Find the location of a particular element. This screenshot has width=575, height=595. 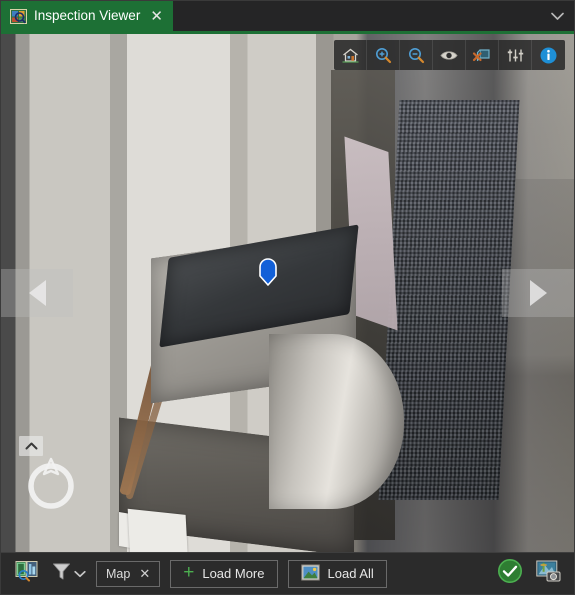

load-more-button: + Load More is located at coordinates (224, 573).